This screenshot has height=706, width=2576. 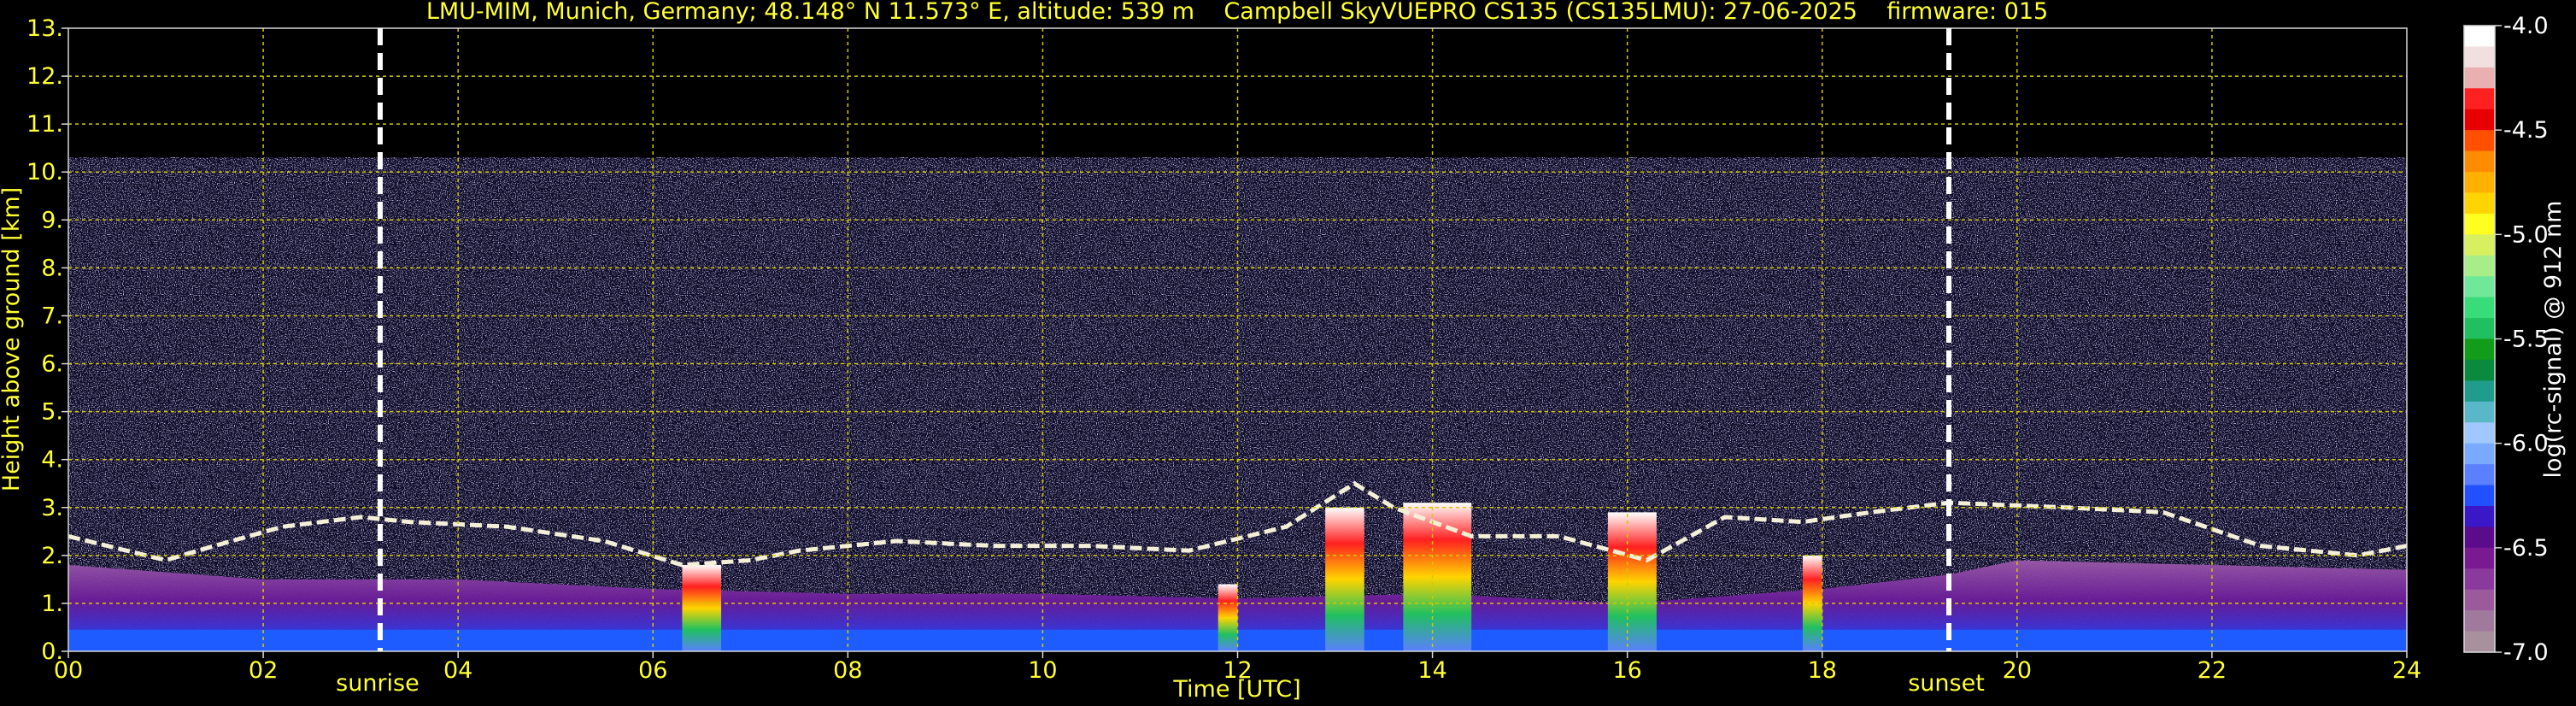 What do you see at coordinates (1042, 670) in the screenshot?
I see `x-tick-label: 10` at bounding box center [1042, 670].